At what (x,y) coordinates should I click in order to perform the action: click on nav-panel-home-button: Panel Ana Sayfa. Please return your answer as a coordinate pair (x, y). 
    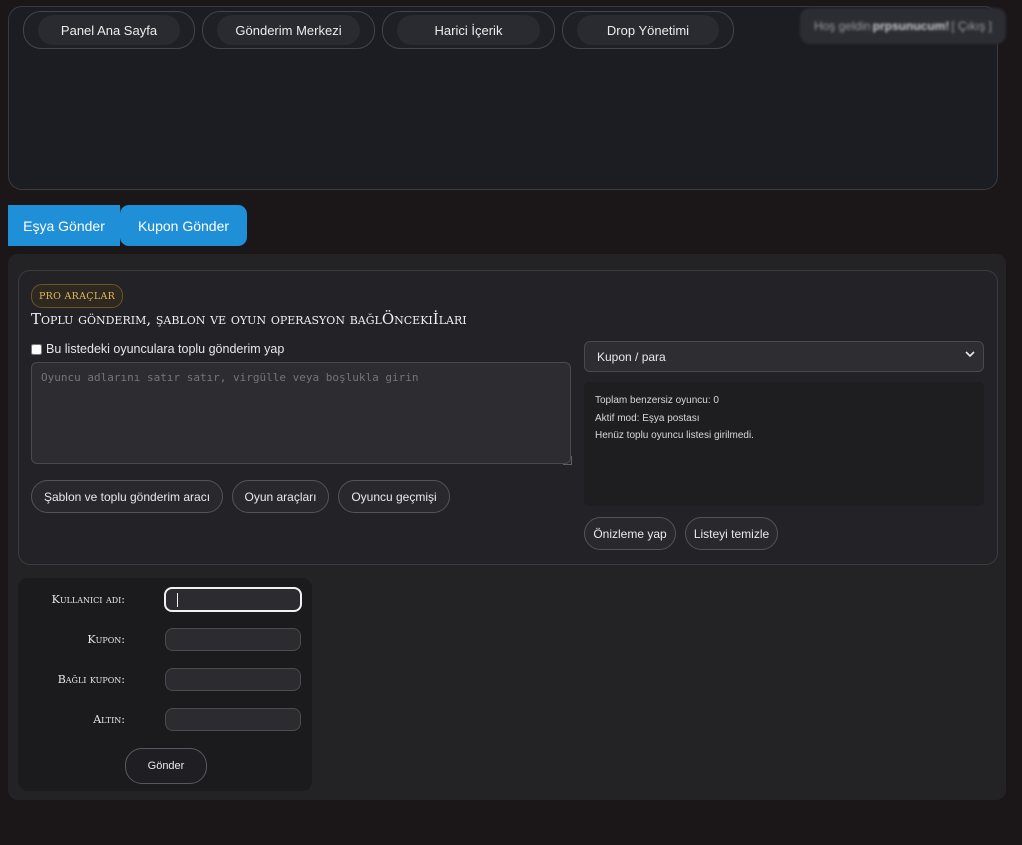
    Looking at the image, I should click on (109, 30).